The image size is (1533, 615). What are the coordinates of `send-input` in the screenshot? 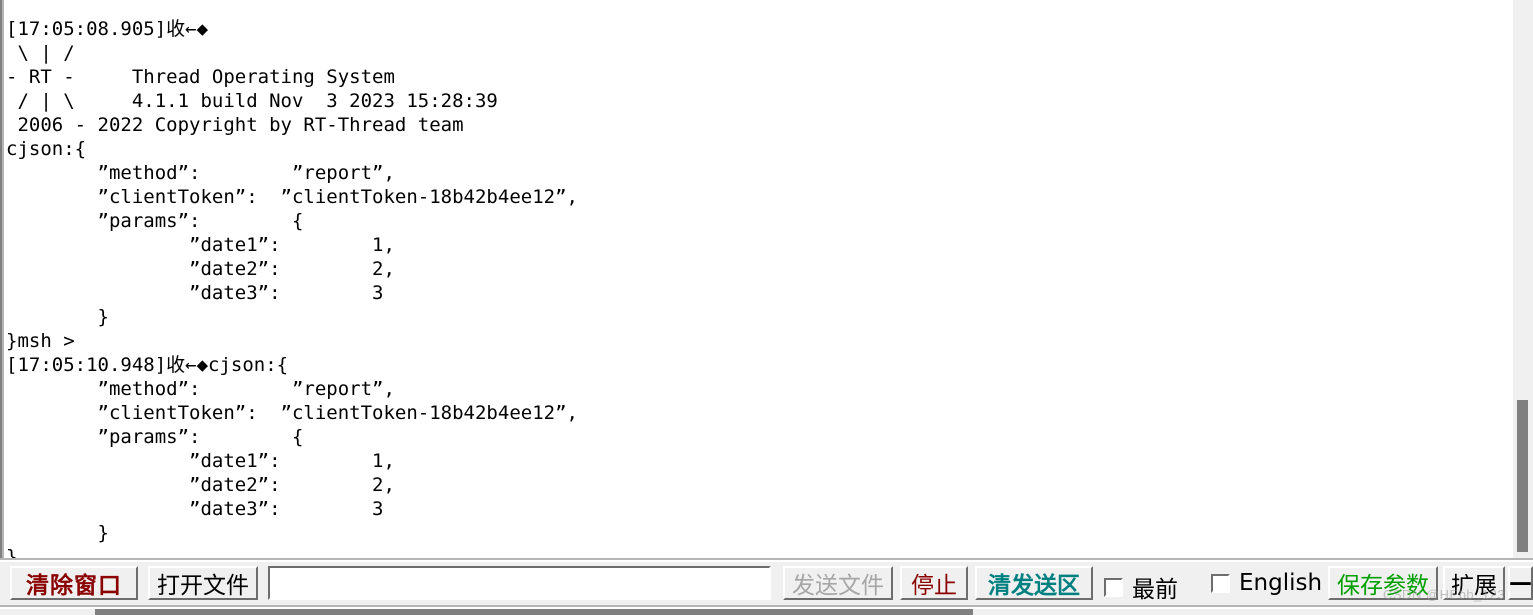 It's located at (519, 583).